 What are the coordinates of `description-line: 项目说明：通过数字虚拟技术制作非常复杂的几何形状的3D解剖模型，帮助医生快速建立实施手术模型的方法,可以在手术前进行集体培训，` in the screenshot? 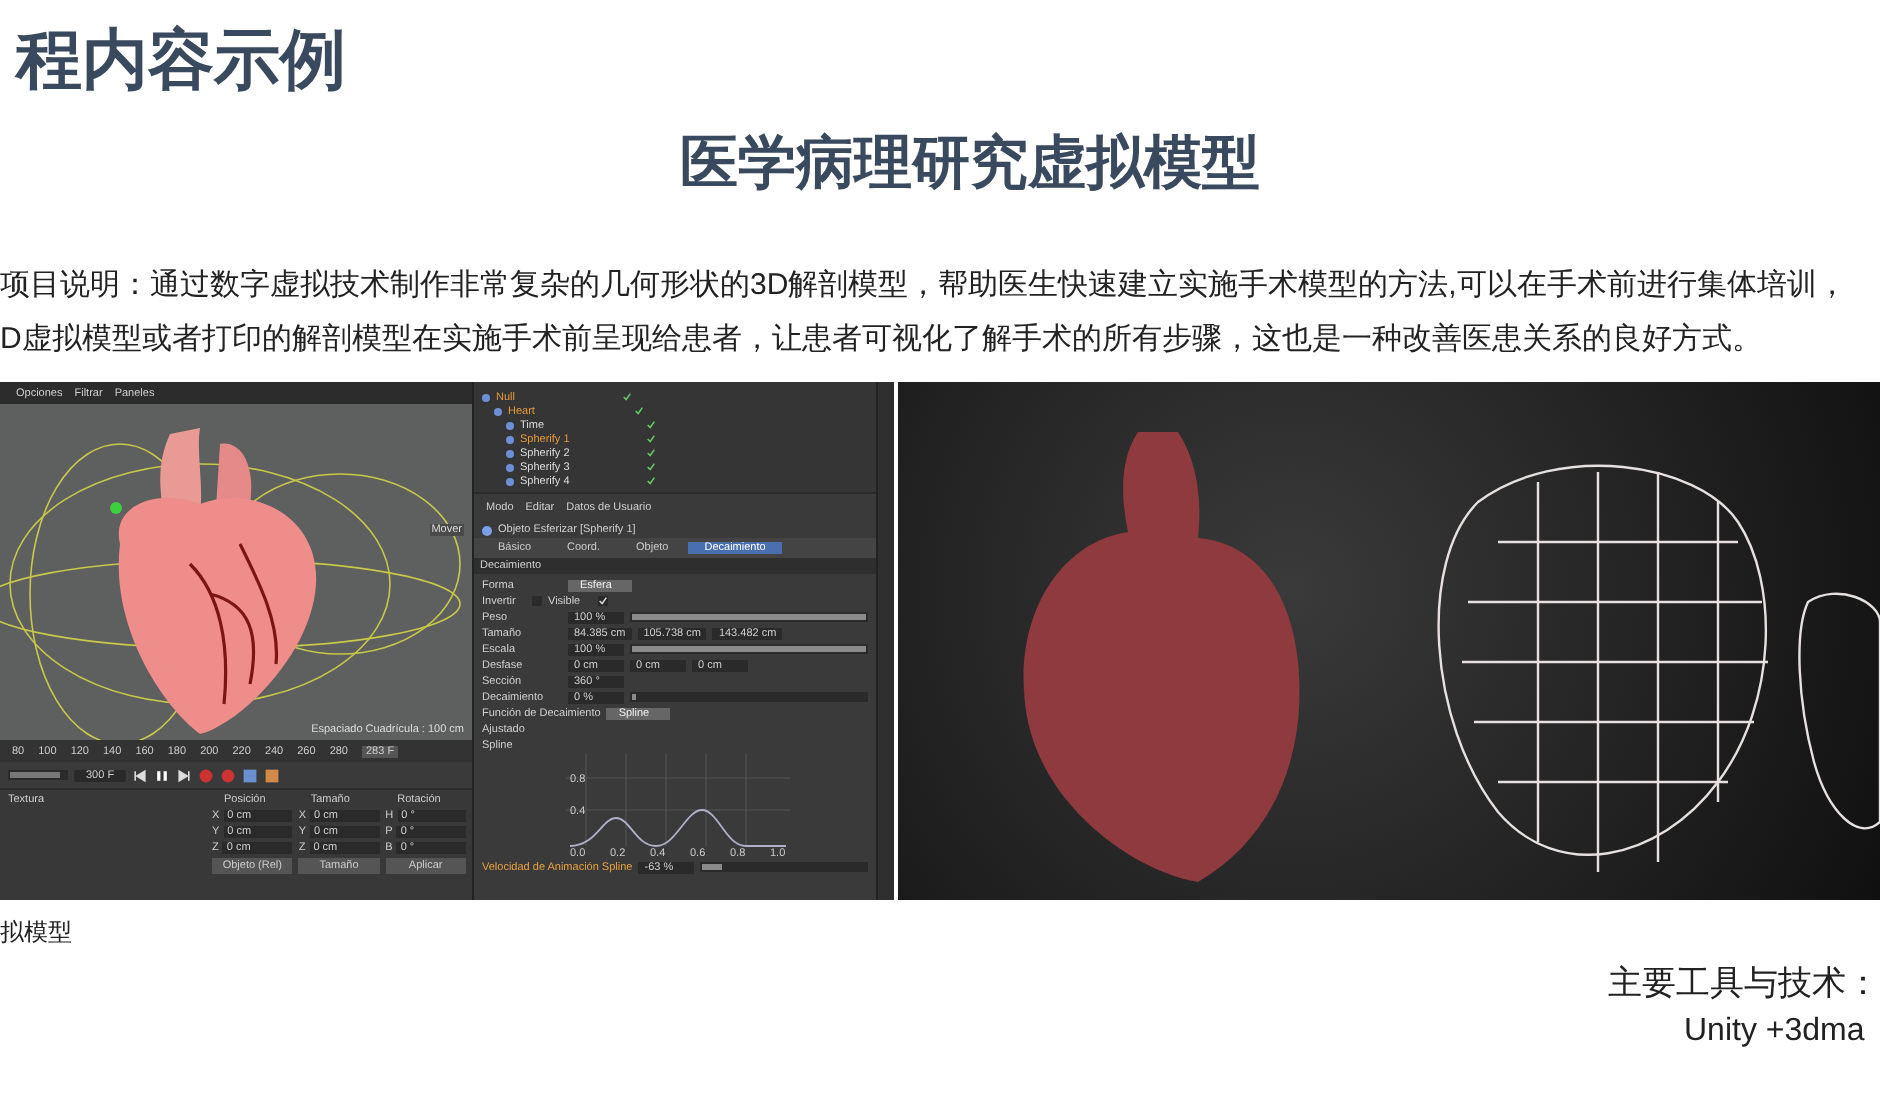 It's located at (924, 286).